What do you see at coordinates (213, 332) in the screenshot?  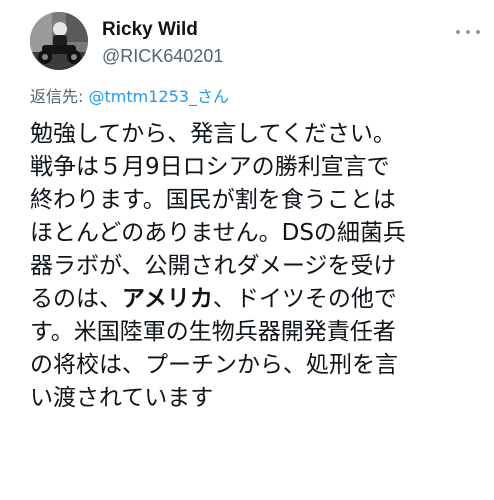 I see `tweet-text-line: す。米国陸軍の生物兵器開発責任者` at bounding box center [213, 332].